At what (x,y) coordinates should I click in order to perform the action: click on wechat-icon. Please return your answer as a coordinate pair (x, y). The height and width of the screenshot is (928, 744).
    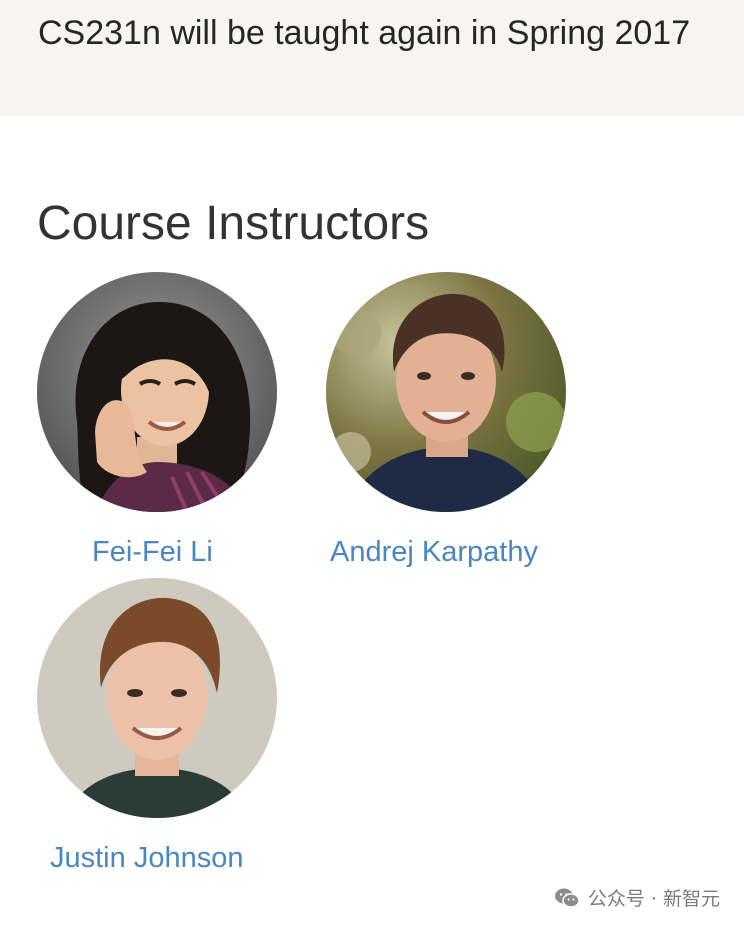
    Looking at the image, I should click on (567, 898).